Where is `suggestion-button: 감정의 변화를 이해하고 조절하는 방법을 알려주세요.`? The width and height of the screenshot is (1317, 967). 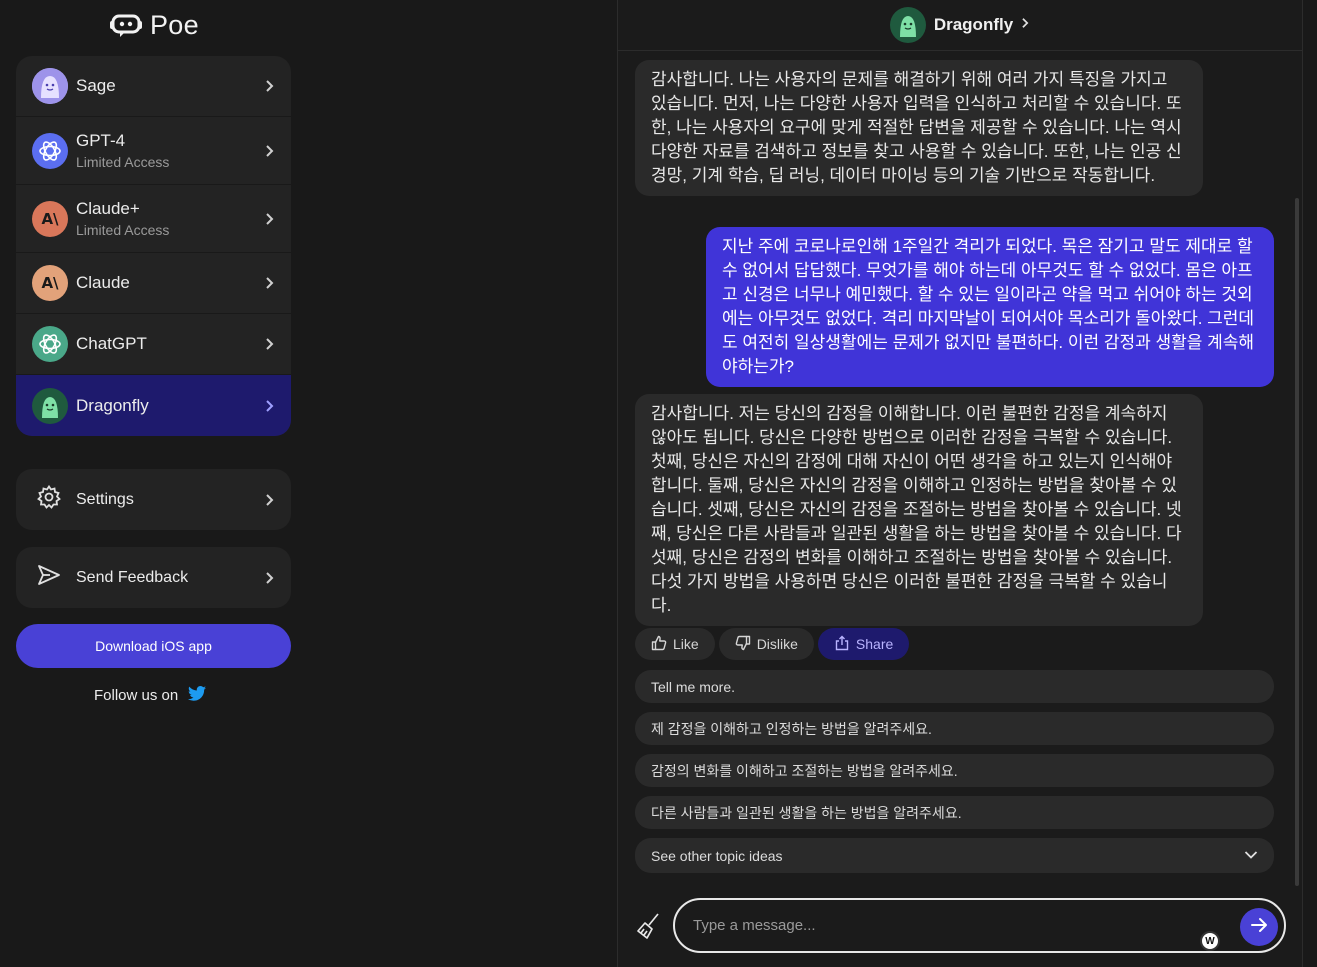
suggestion-button: 감정의 변화를 이해하고 조절하는 방법을 알려주세요. is located at coordinates (954, 770).